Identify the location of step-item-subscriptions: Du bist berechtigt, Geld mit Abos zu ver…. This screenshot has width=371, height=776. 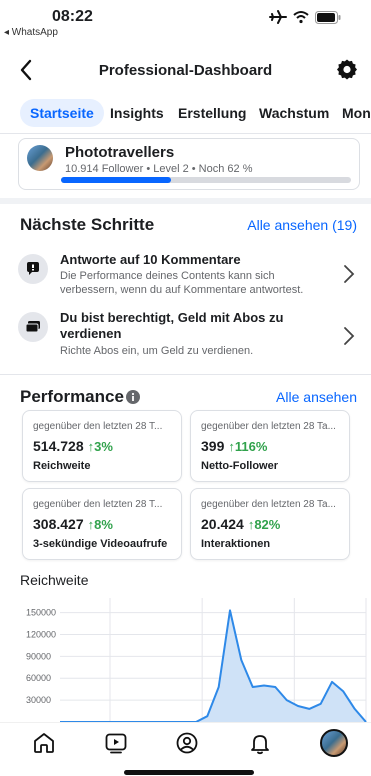
(189, 335).